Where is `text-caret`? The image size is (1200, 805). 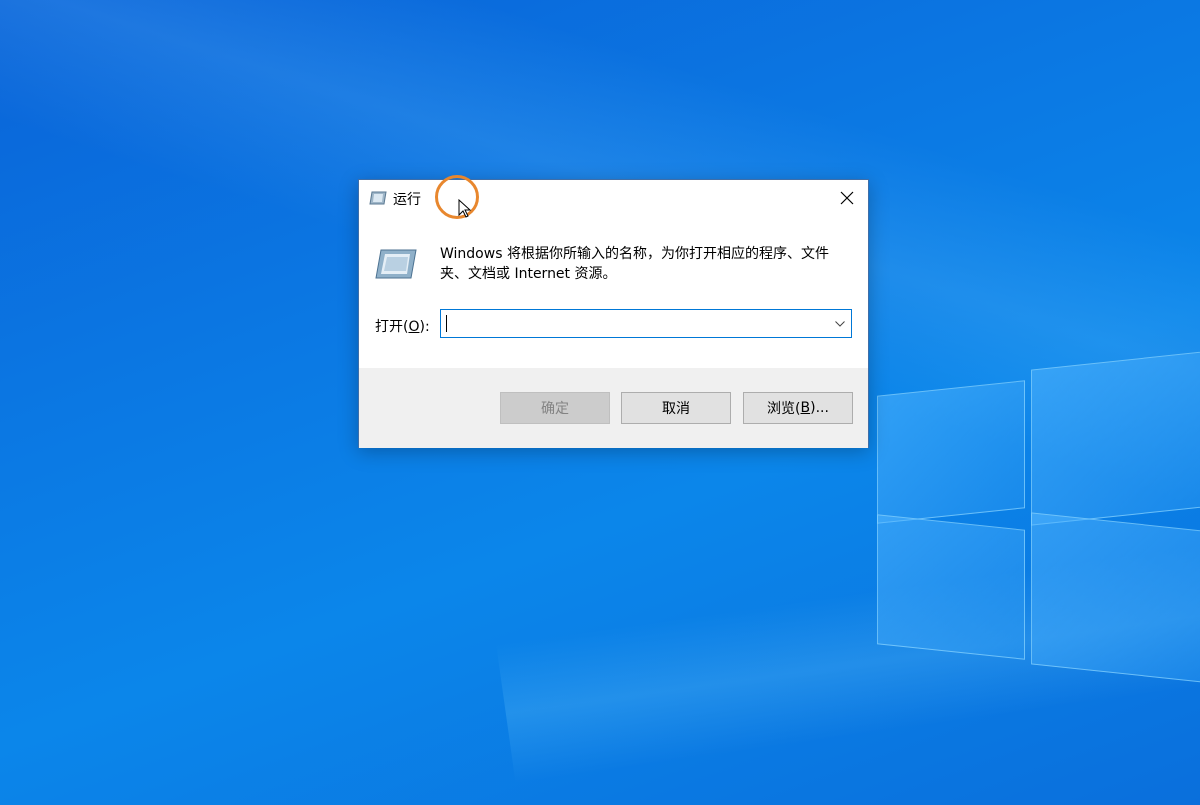 text-caret is located at coordinates (446, 323).